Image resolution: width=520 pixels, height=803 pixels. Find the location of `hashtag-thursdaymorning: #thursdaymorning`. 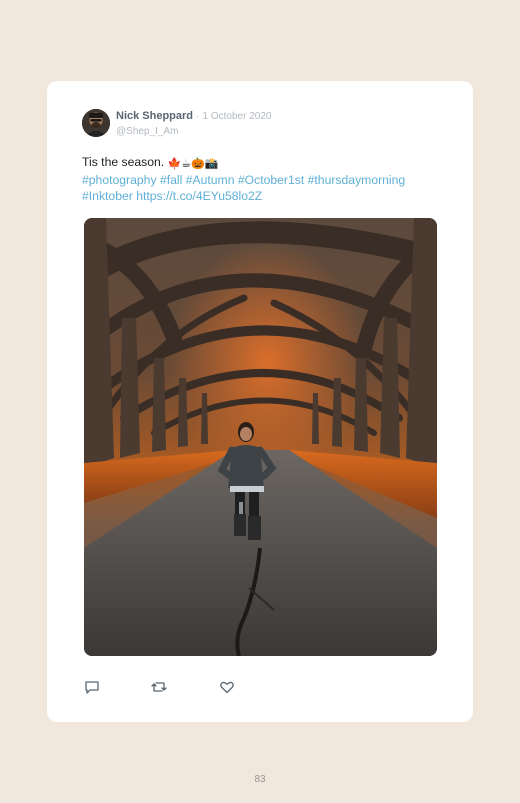

hashtag-thursdaymorning: #thursdaymorning is located at coordinates (357, 180).